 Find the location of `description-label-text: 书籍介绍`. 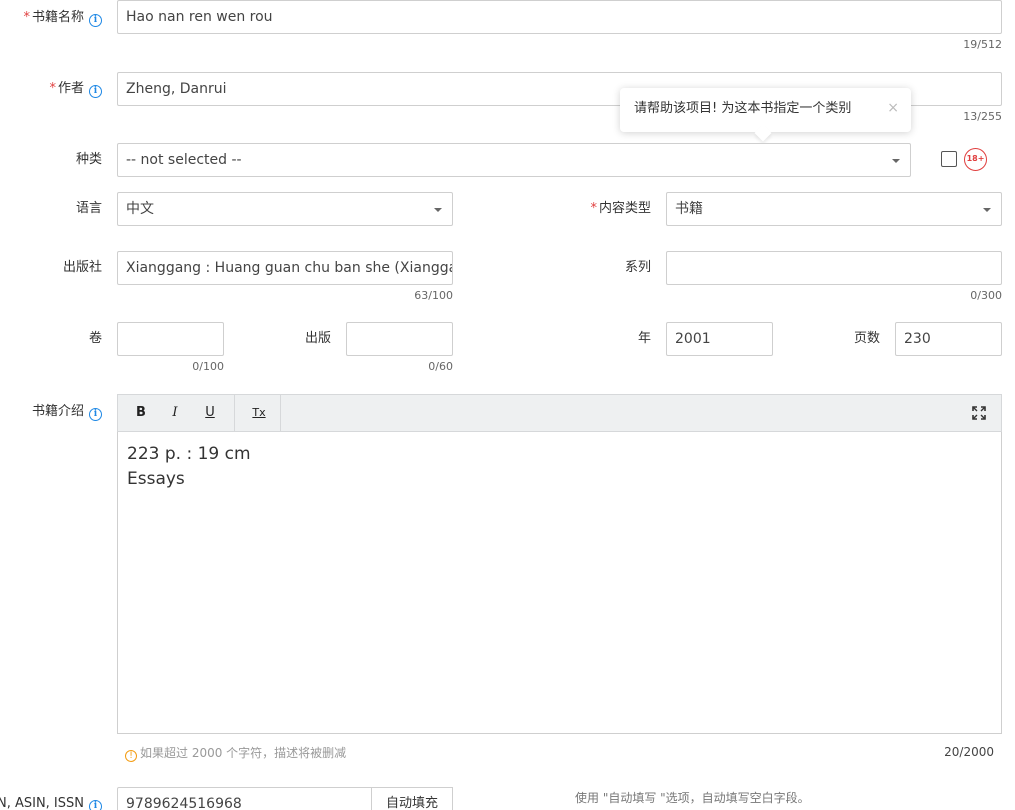

description-label-text: 书籍介绍 is located at coordinates (57, 411).